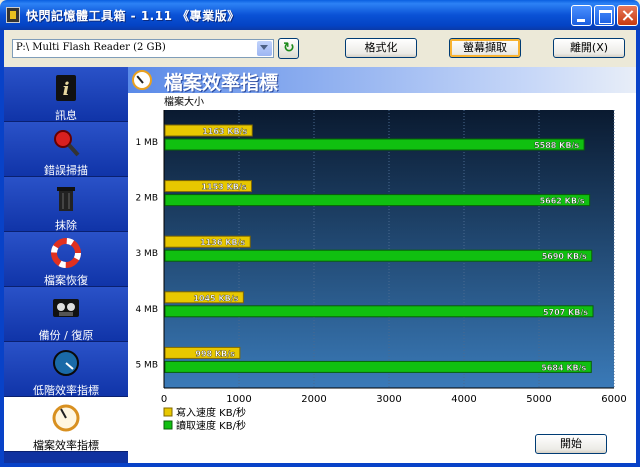 This screenshot has height=467, width=640. What do you see at coordinates (215, 353) in the screenshot?
I see `bar-value-label: 998 KB/s` at bounding box center [215, 353].